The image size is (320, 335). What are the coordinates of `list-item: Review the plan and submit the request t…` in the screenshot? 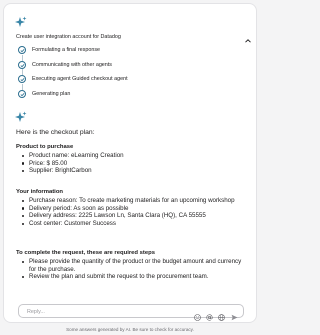 It's located at (133, 277).